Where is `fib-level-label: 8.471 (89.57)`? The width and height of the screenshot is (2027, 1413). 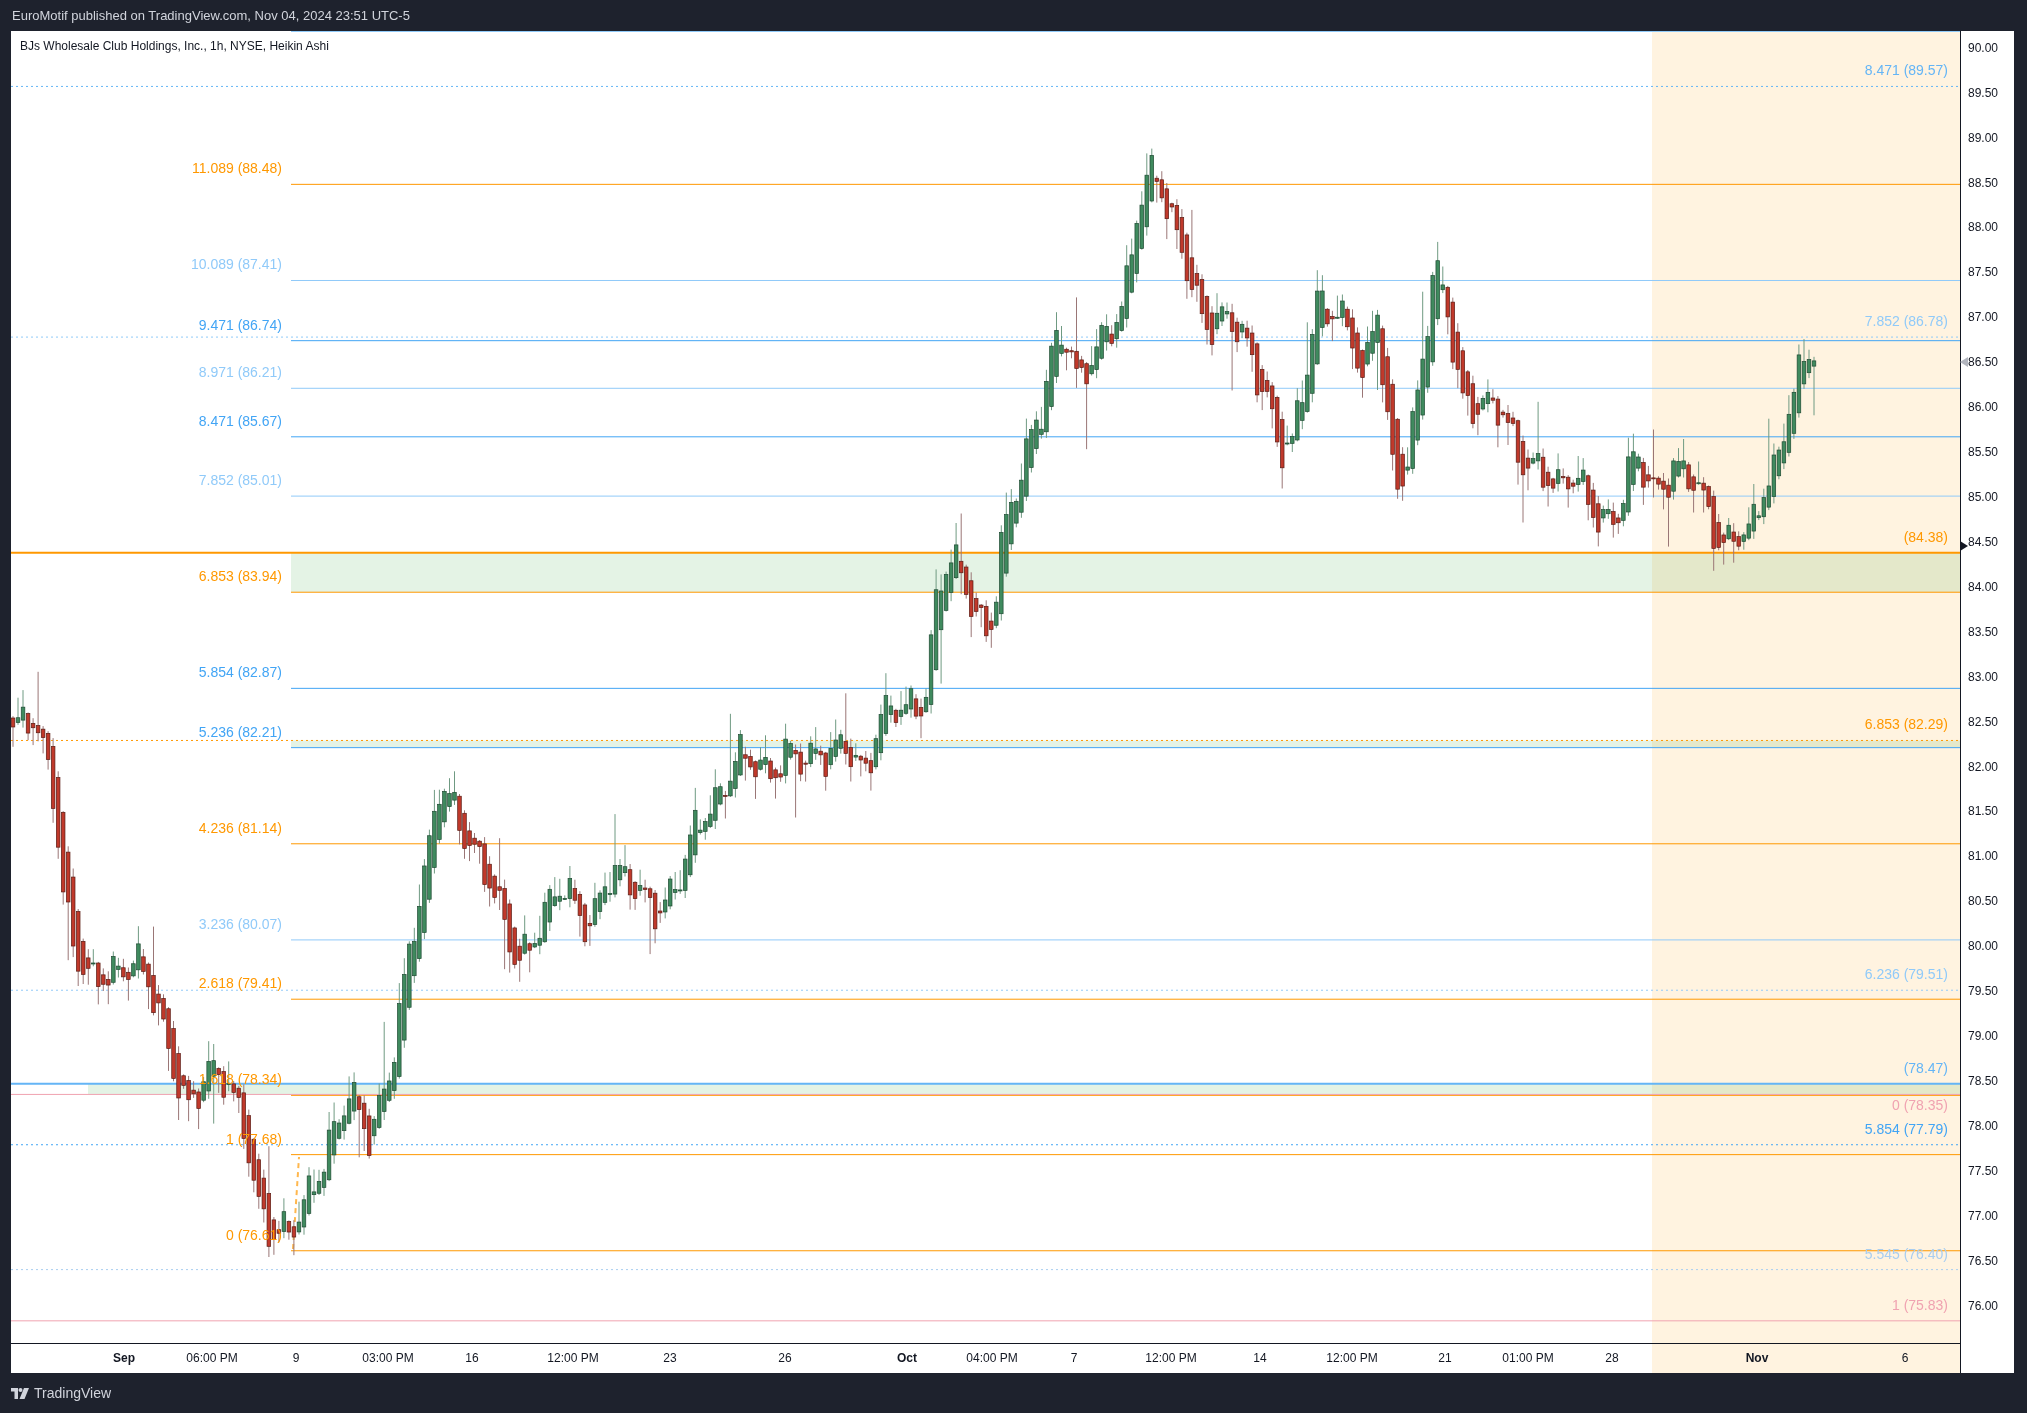
fib-level-label: 8.471 (89.57) is located at coordinates (1906, 70).